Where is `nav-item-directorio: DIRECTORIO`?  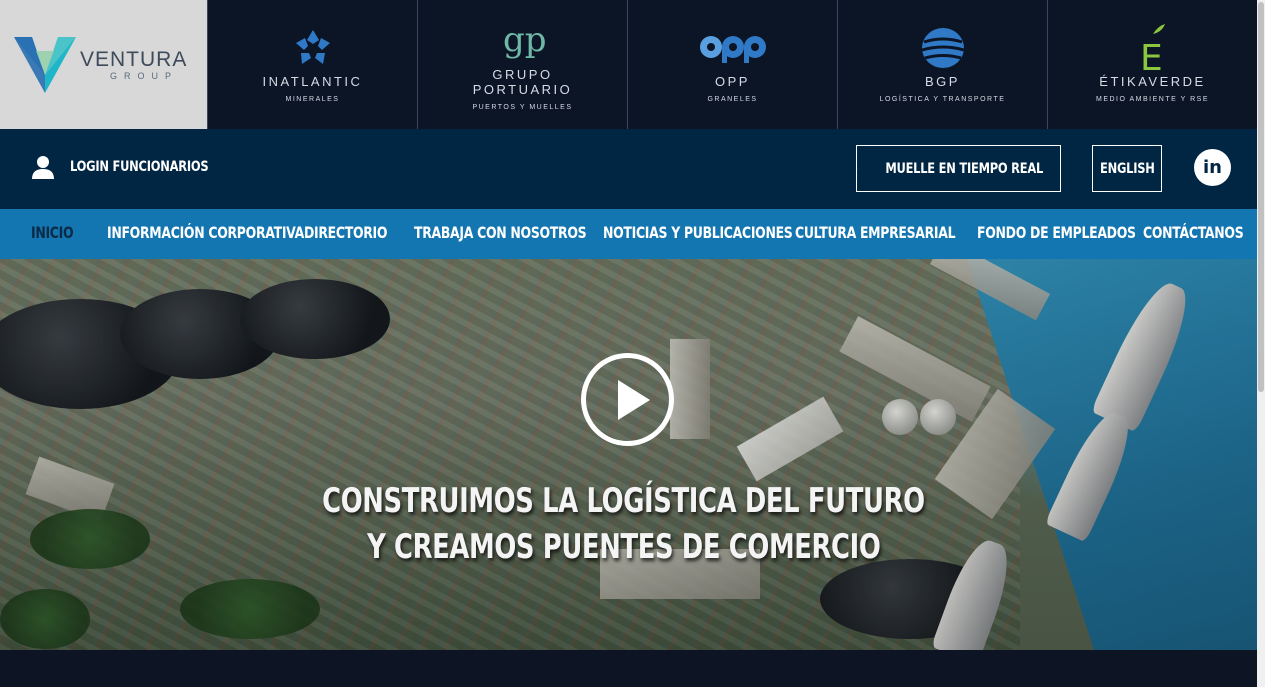 nav-item-directorio: DIRECTORIO is located at coordinates (345, 232).